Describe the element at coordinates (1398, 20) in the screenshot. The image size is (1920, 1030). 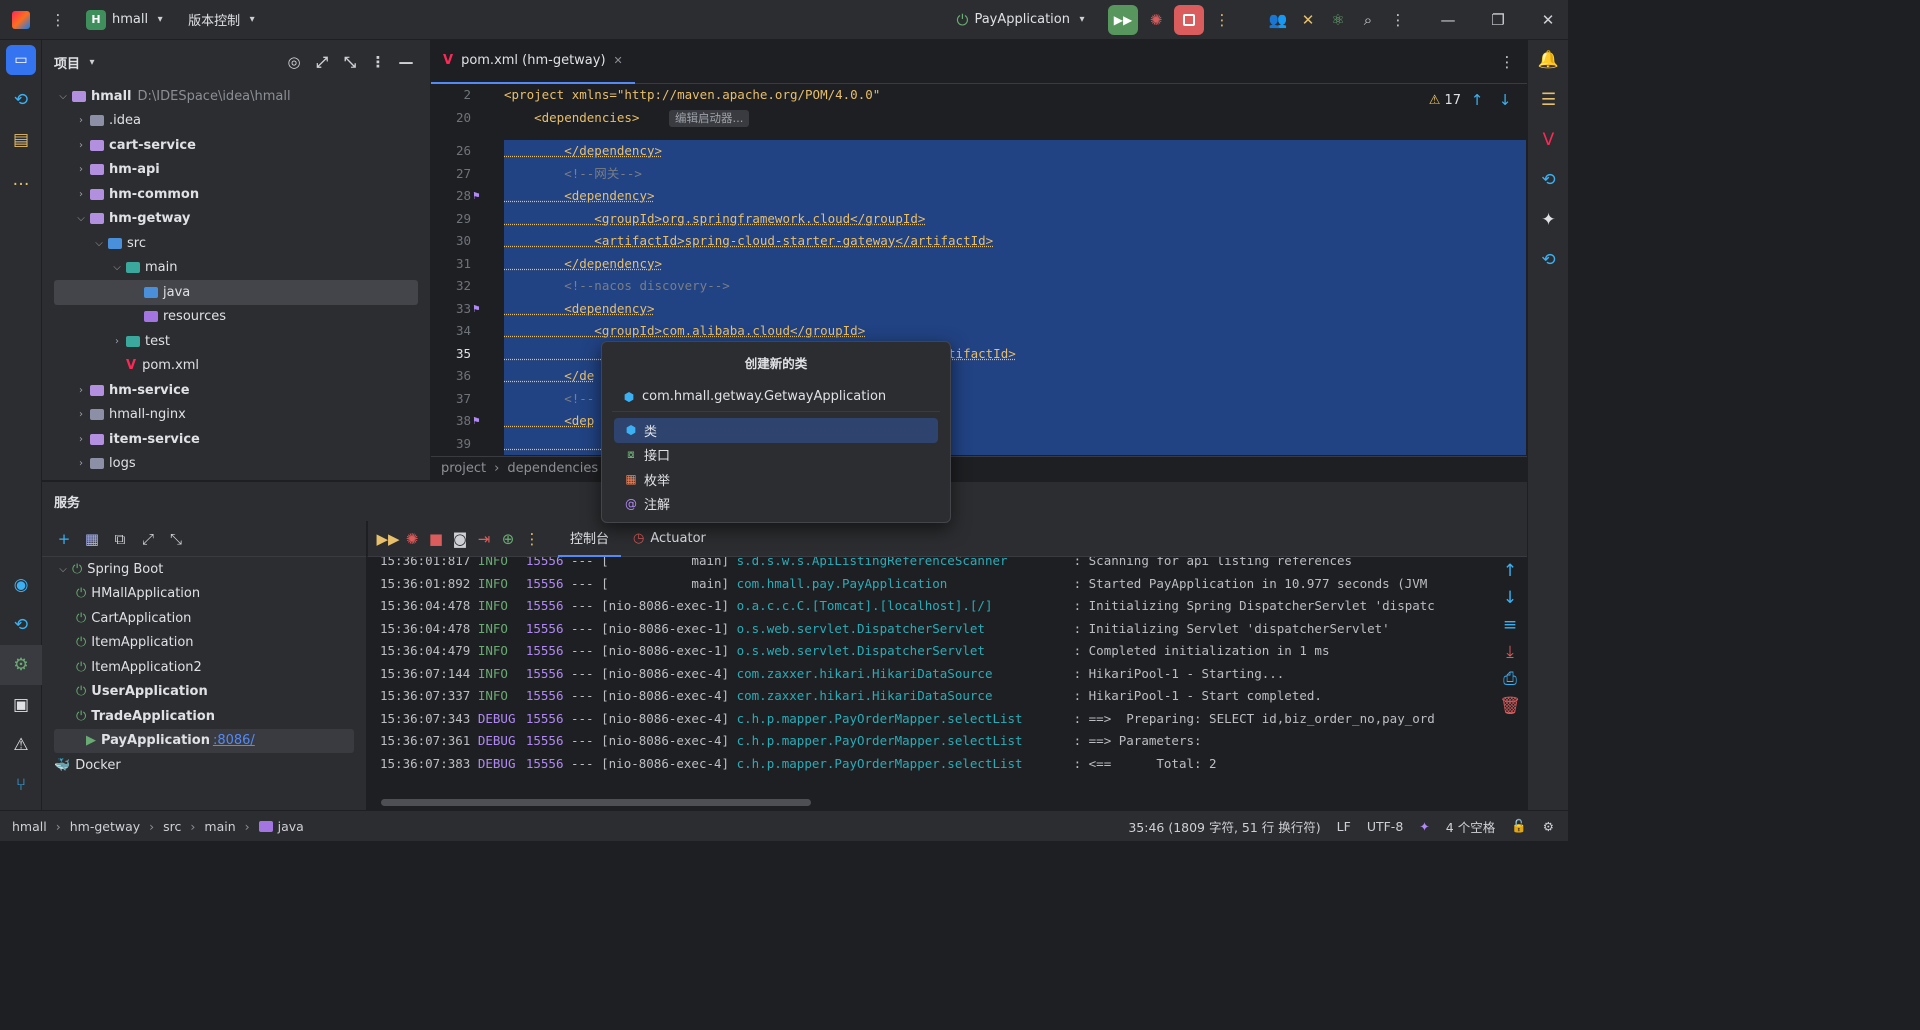
I see `settings-menu-icon: ⋮` at that location.